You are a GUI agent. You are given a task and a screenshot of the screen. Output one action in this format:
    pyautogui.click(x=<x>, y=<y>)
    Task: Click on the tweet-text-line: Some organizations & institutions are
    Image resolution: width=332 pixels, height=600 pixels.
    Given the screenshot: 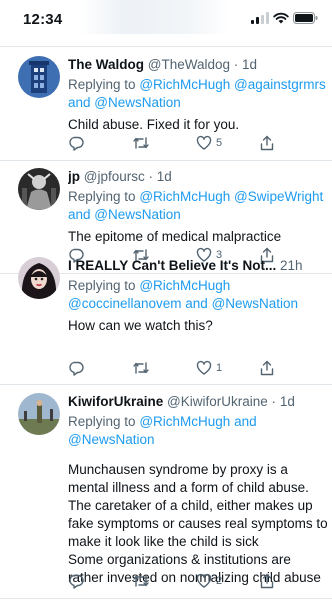 What is the action you would take?
    pyautogui.click(x=179, y=559)
    